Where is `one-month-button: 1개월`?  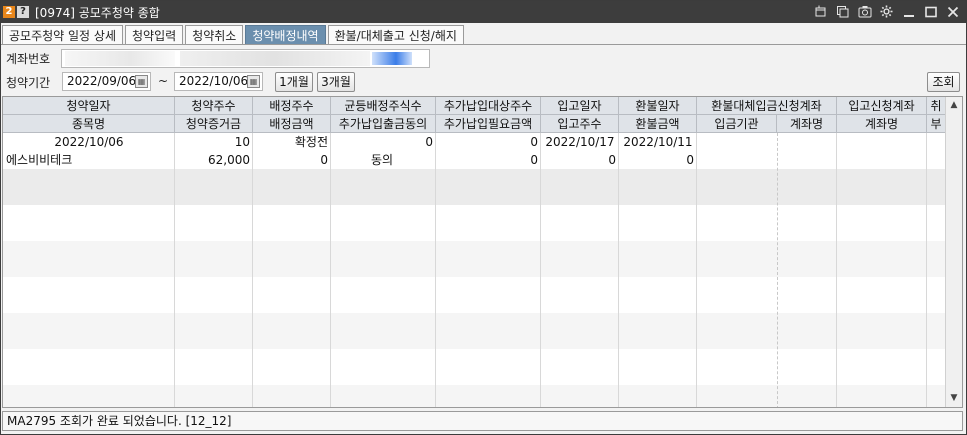
one-month-button: 1개월 is located at coordinates (294, 82).